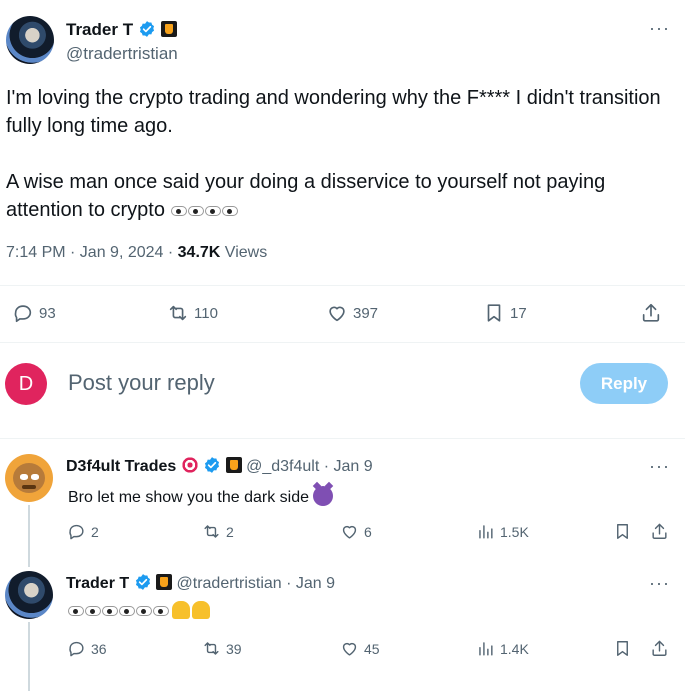 The image size is (685, 691). Describe the element at coordinates (121, 466) in the screenshot. I see `reply-author-name: D3f4ult Trades` at that location.